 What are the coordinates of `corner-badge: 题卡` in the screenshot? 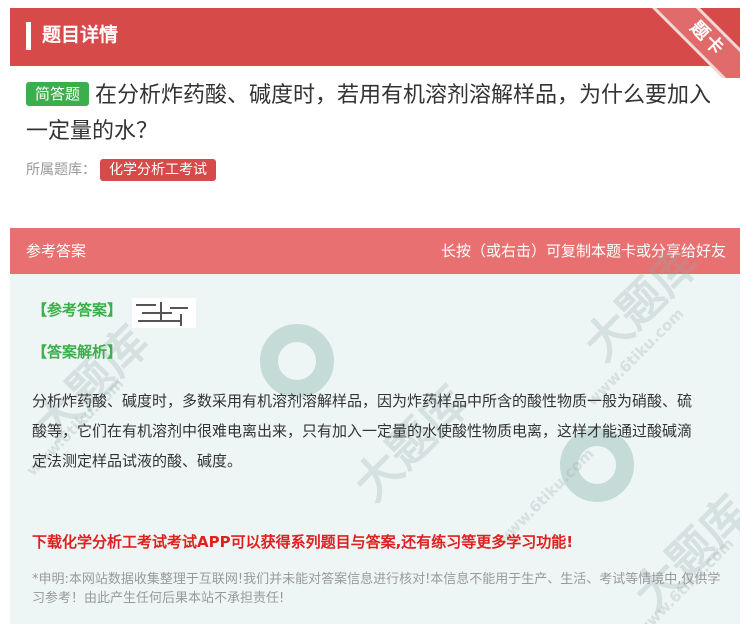 It's located at (690, 43).